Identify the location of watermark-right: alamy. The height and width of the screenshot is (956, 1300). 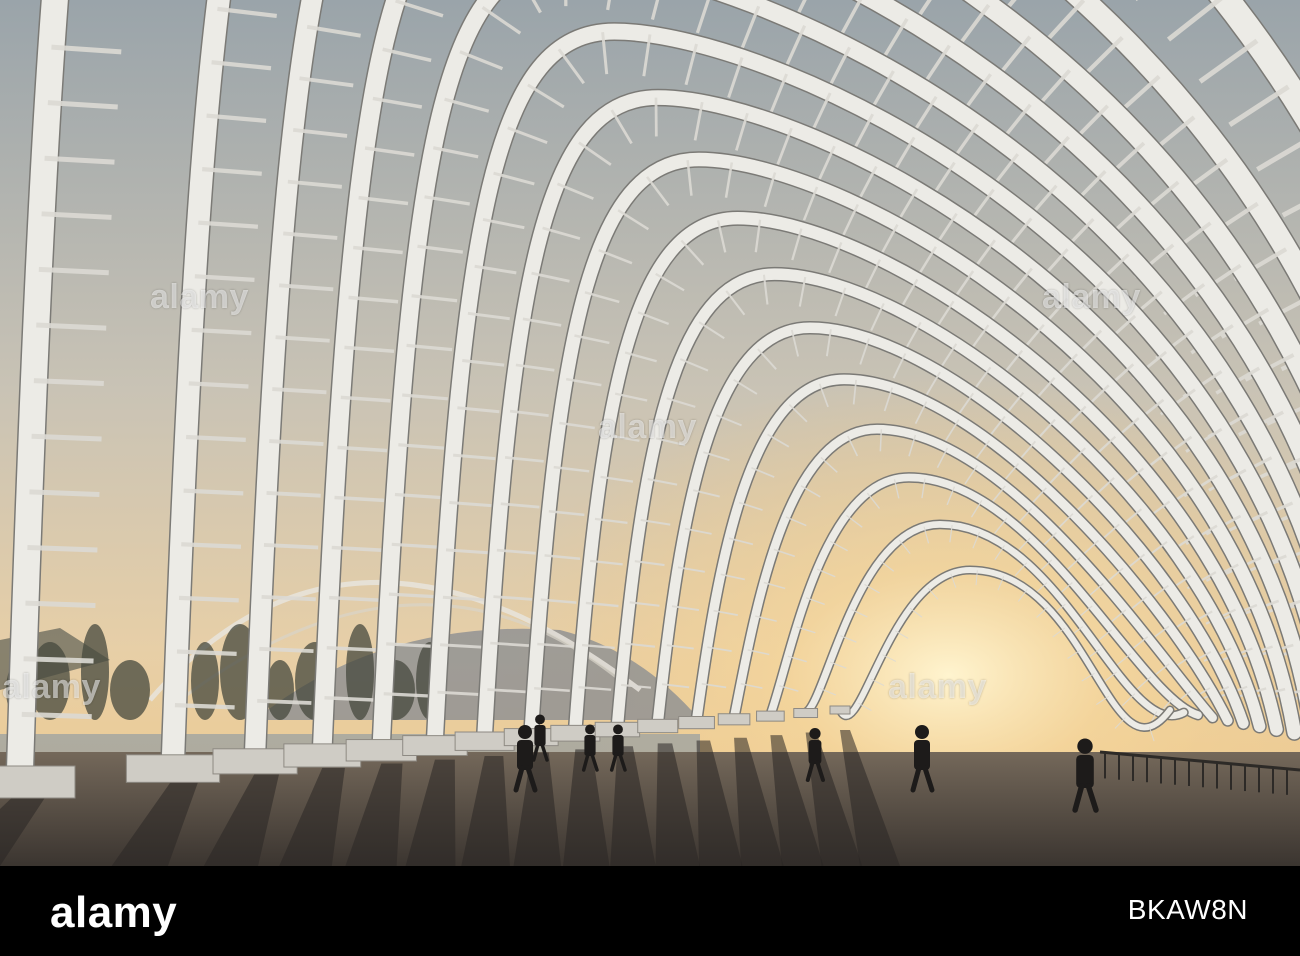
(937, 687).